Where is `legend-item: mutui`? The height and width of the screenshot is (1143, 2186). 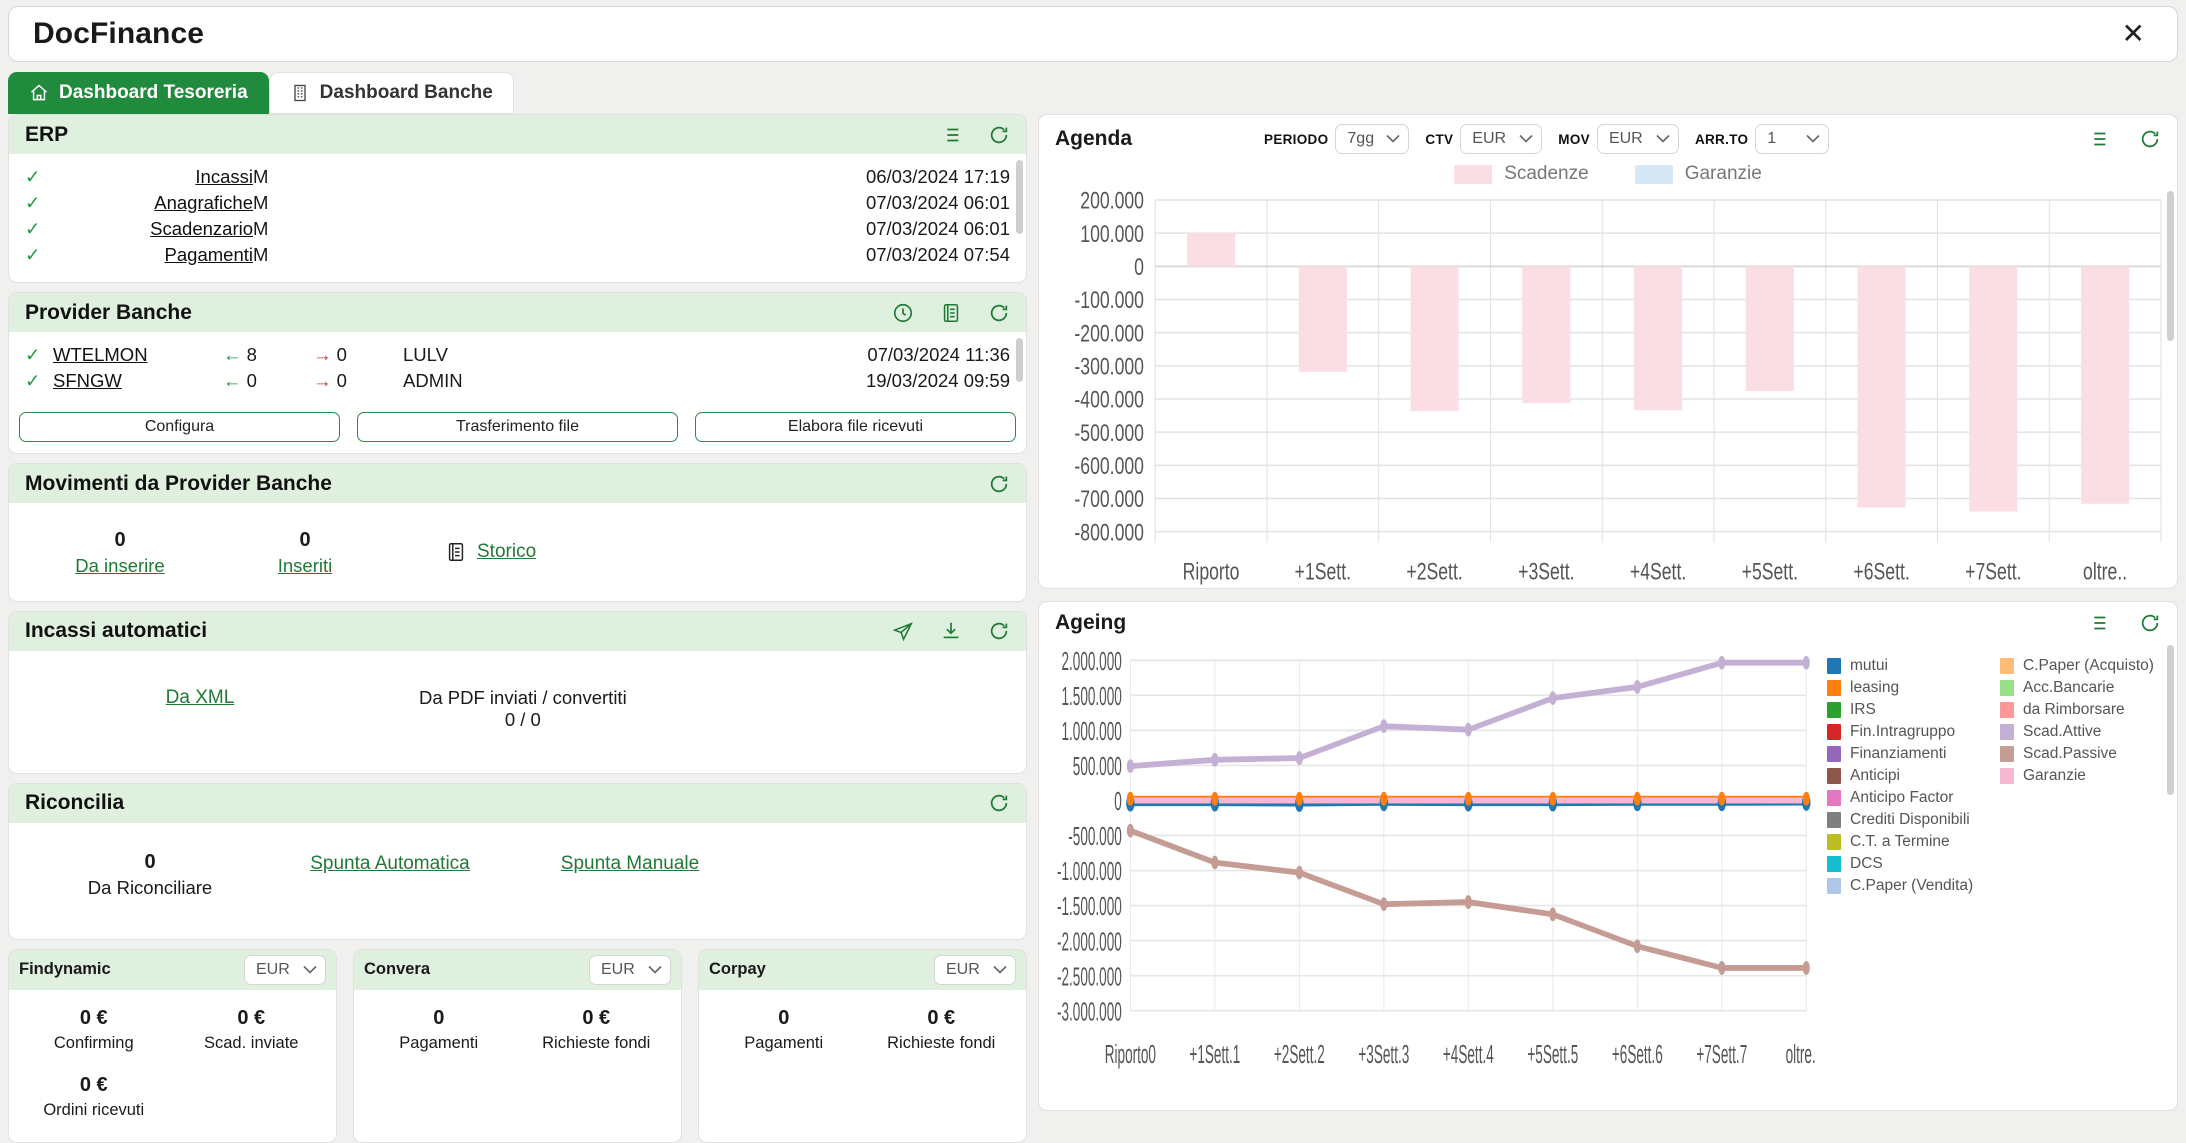
legend-item: mutui is located at coordinates (1913, 666).